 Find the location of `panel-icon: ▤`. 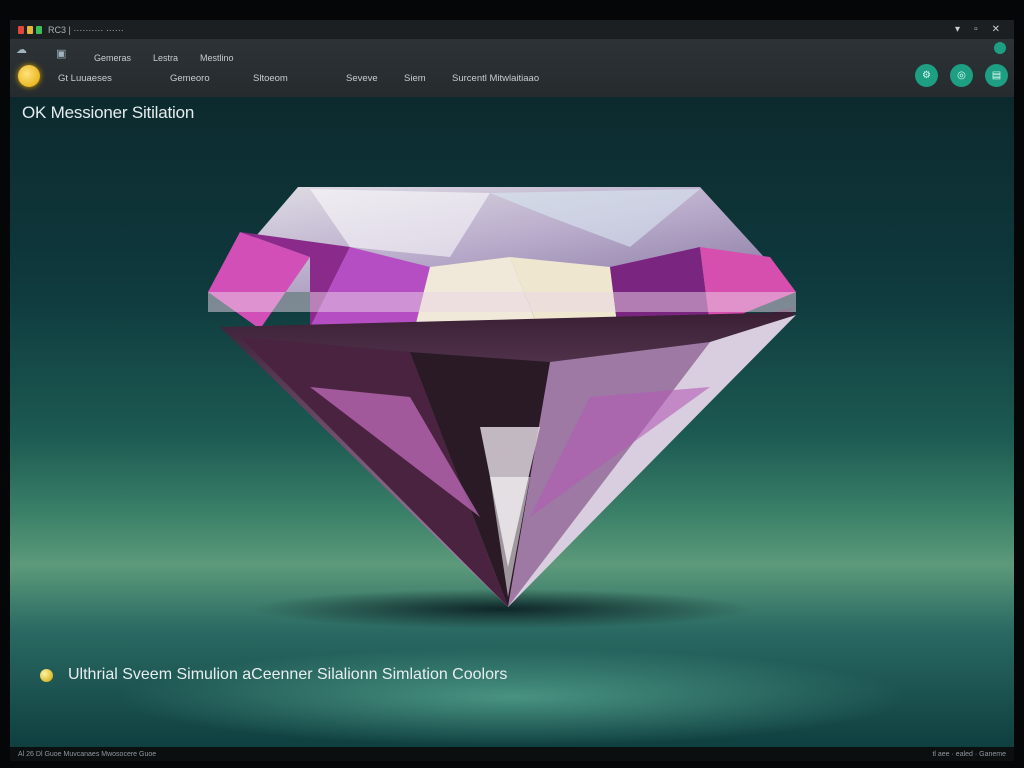

panel-icon: ▤ is located at coordinates (996, 75).